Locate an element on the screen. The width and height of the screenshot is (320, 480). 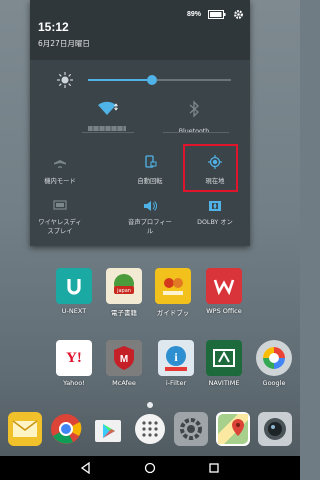
wifi-icon is located at coordinates (108, 108).